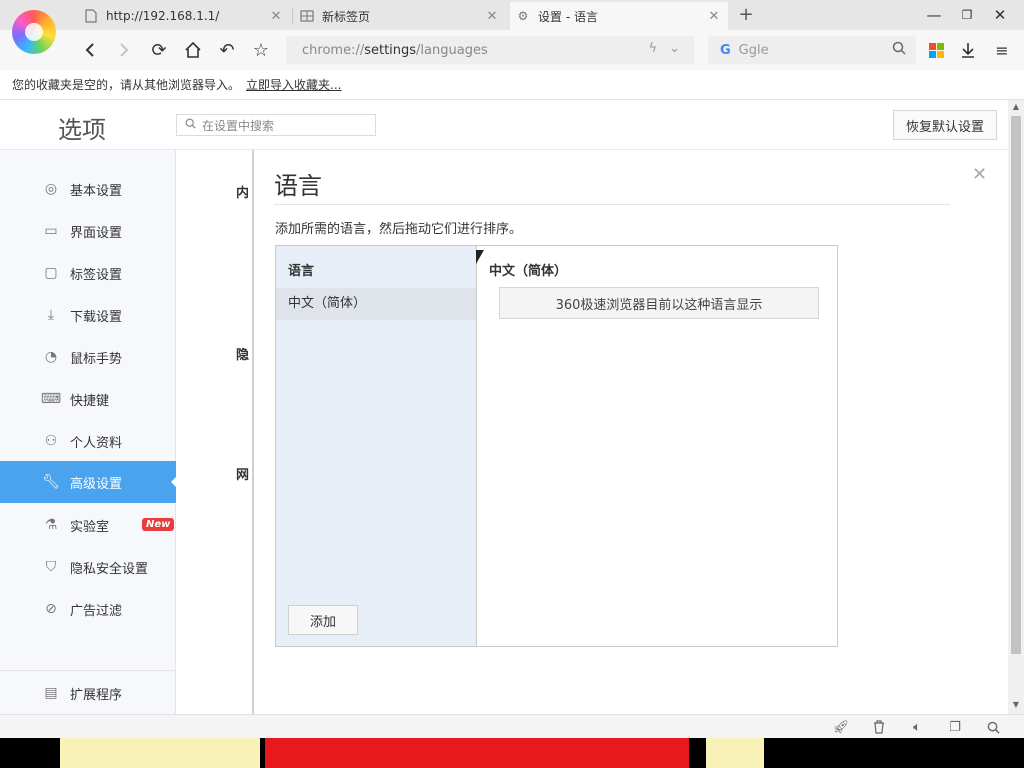 Image resolution: width=1024 pixels, height=768 pixels. What do you see at coordinates (109, 569) in the screenshot?
I see `sidebar-item-label: 隐私安全设置` at bounding box center [109, 569].